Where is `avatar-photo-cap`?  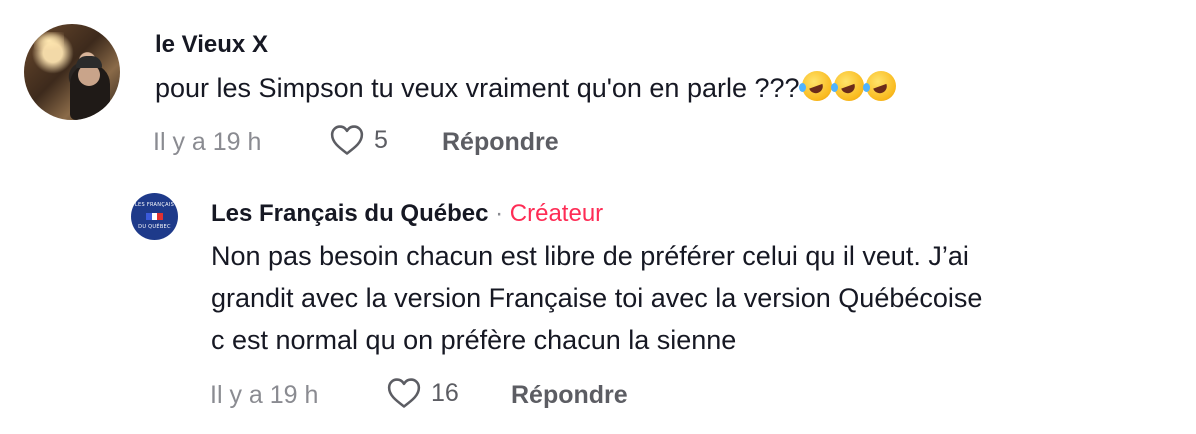
avatar-photo-cap is located at coordinates (89, 62).